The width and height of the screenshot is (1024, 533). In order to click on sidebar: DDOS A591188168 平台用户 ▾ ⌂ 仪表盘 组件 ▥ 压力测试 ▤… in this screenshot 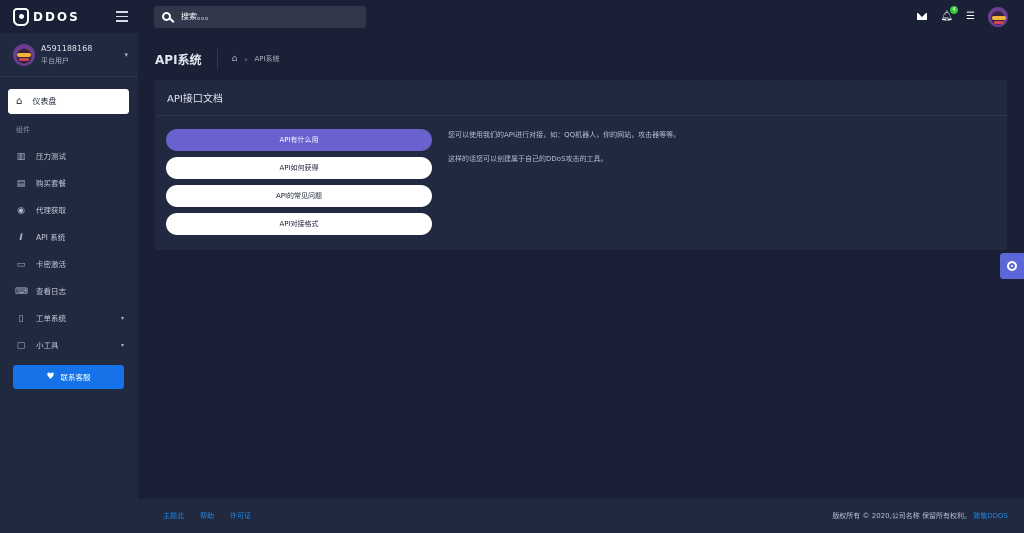, I will do `click(69, 266)`.